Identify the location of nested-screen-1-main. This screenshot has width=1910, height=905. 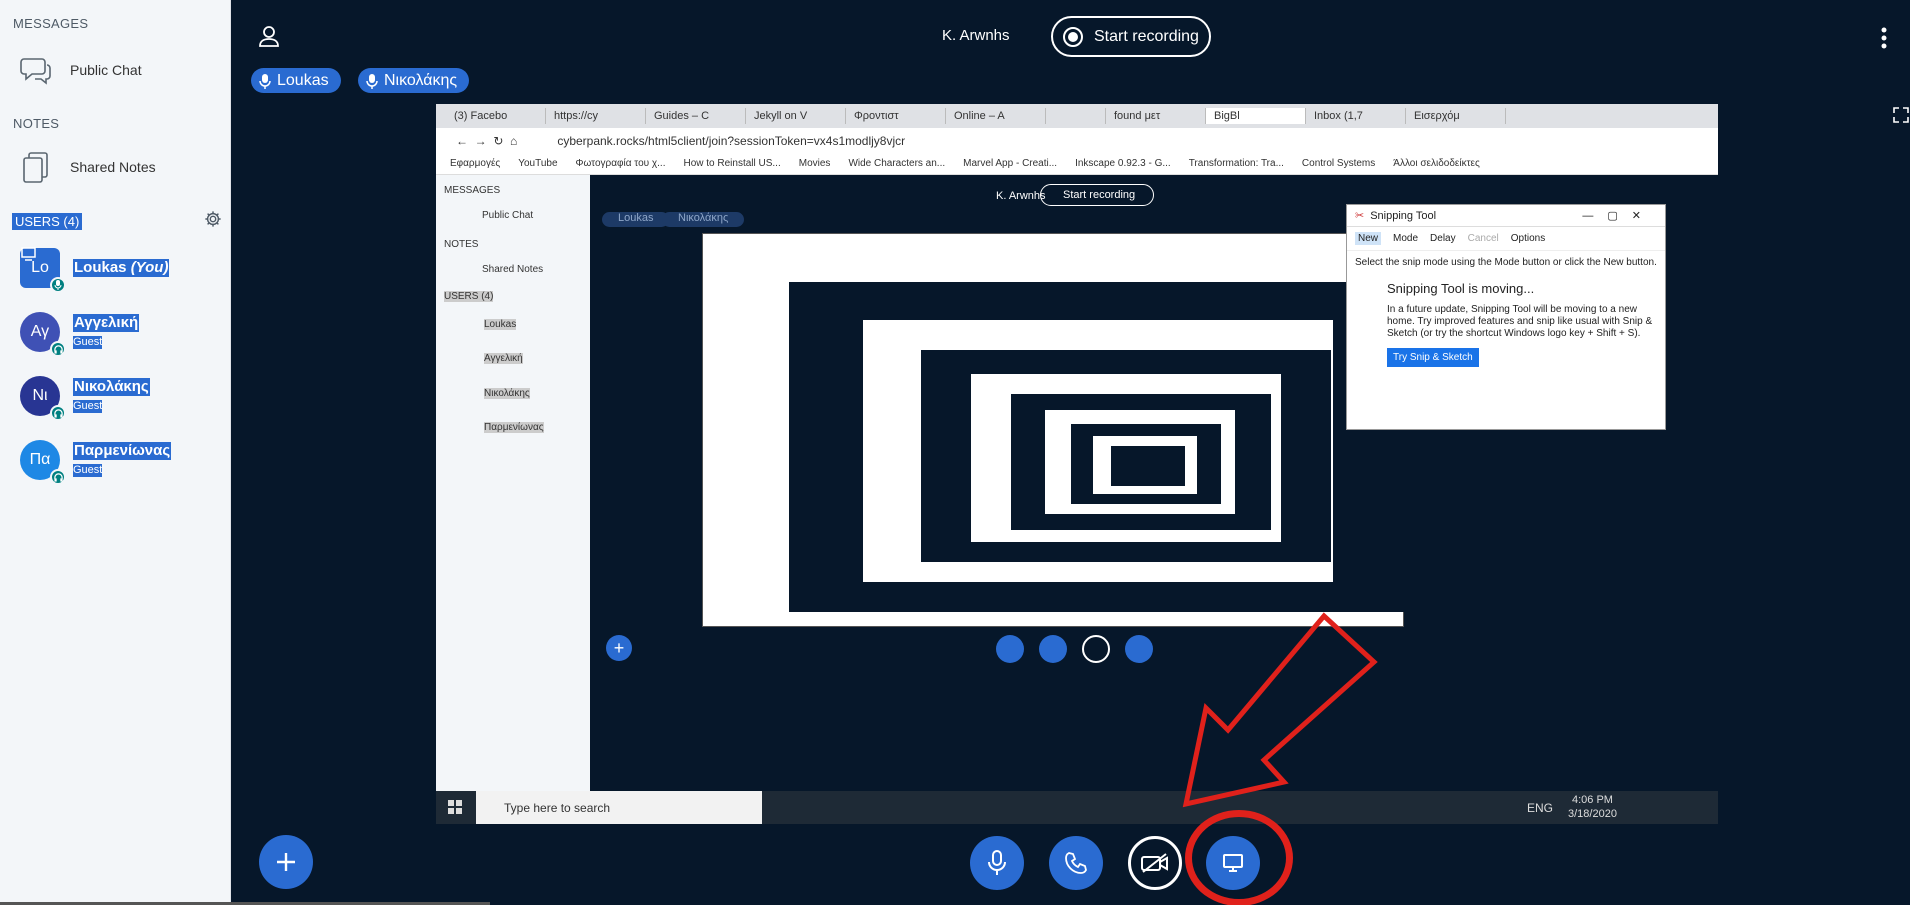
(1097, 447).